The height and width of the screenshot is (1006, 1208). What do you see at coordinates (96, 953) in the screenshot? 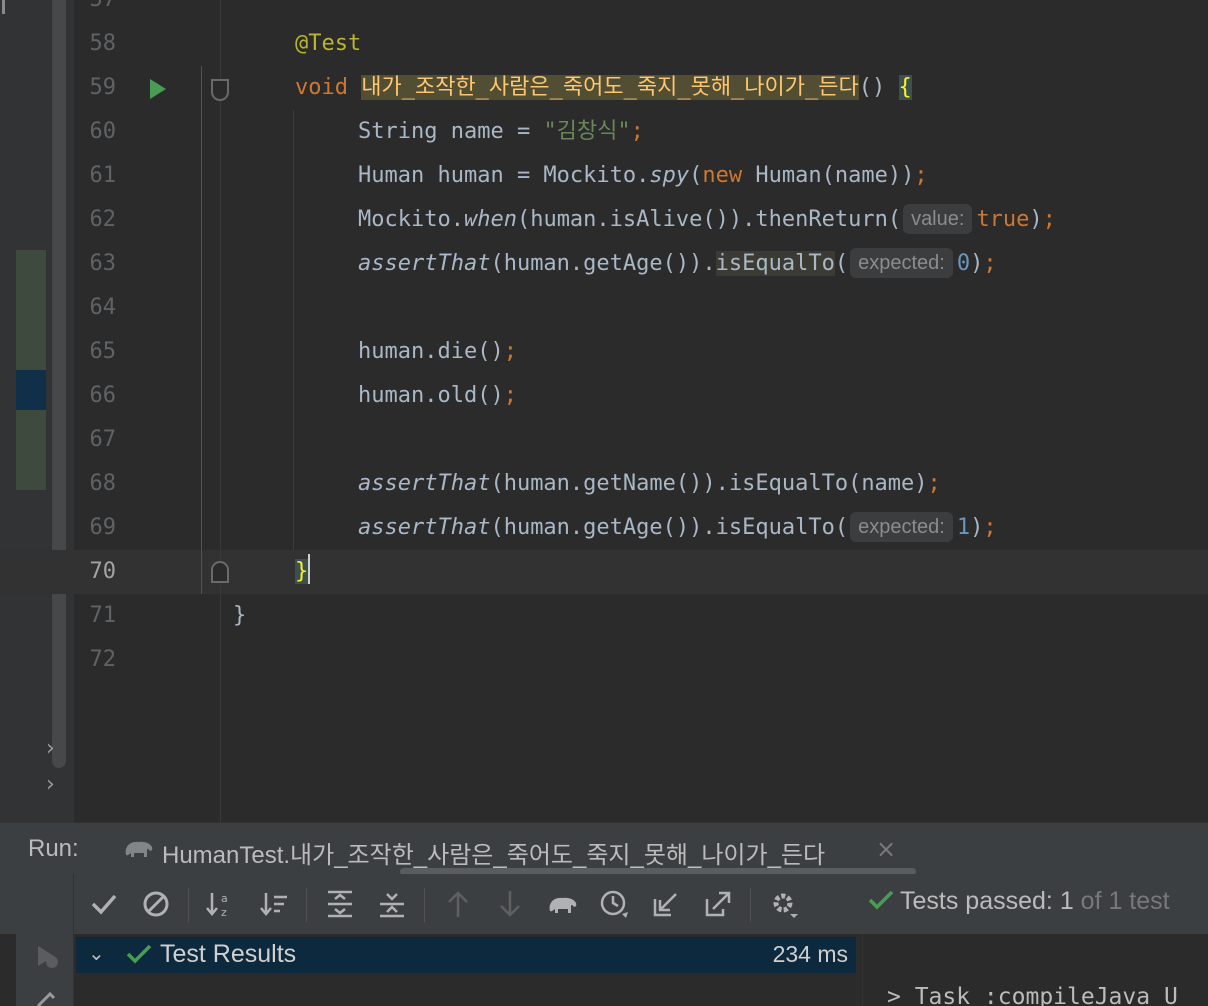
I see `chevron-down-icon: ⌄` at bounding box center [96, 953].